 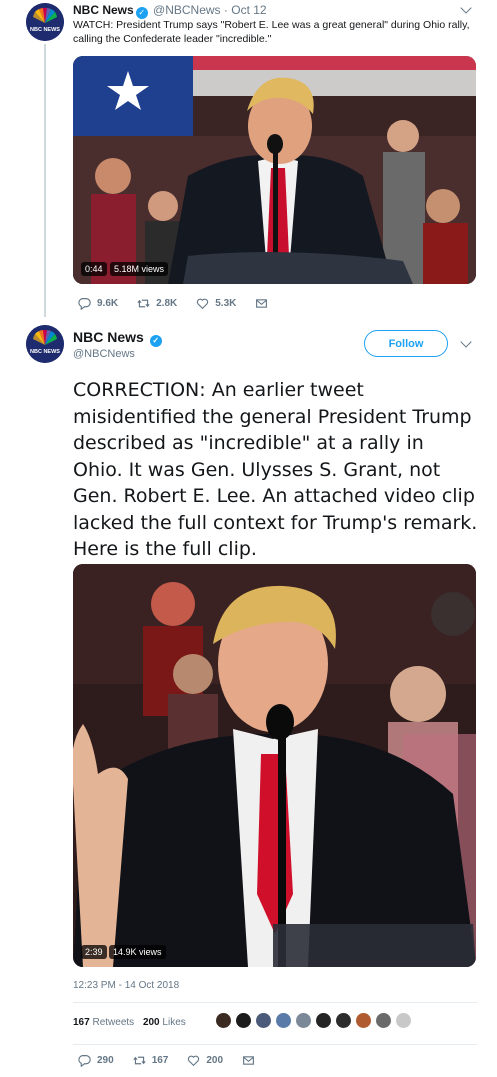 I want to click on tweet-timestamp: 12:23 PM - 14 Oct 2018, so click(x=126, y=985).